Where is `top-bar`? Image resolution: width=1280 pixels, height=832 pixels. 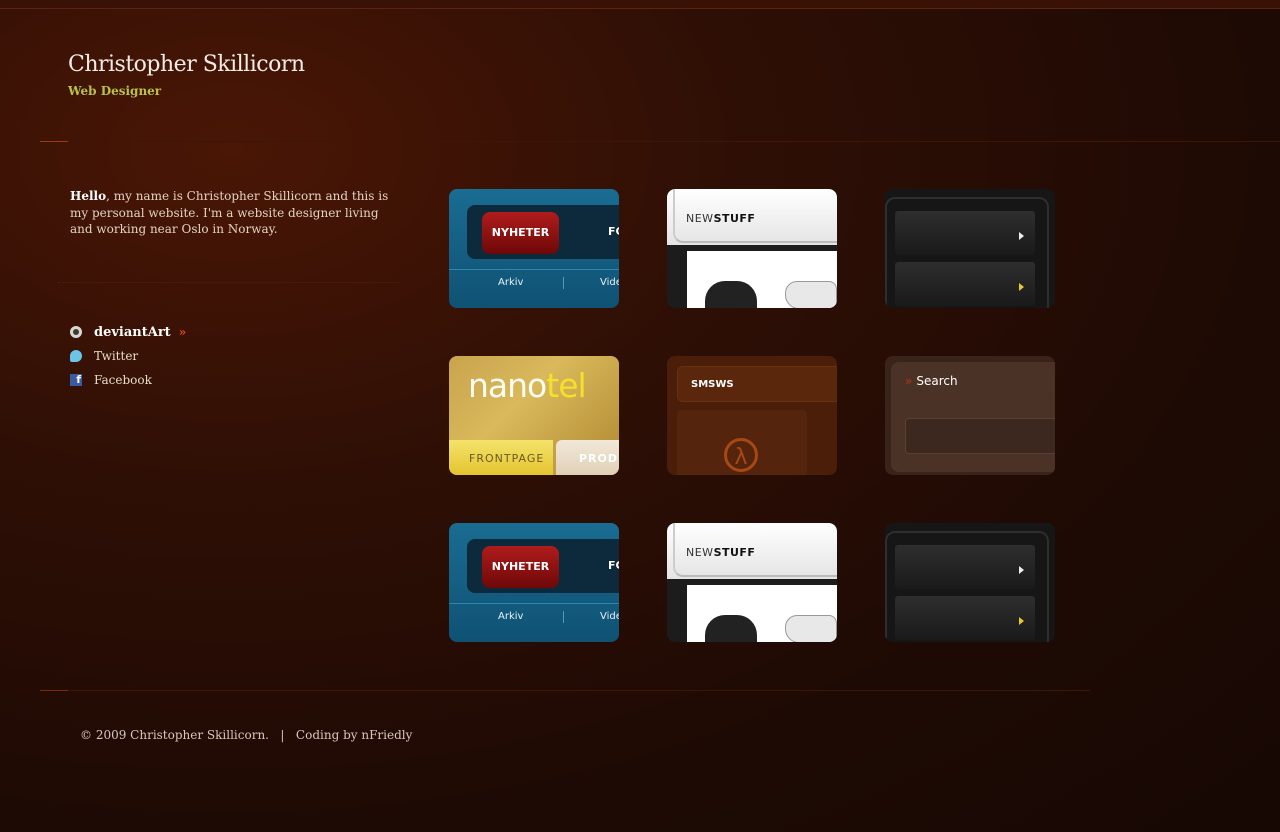 top-bar is located at coordinates (640, 4).